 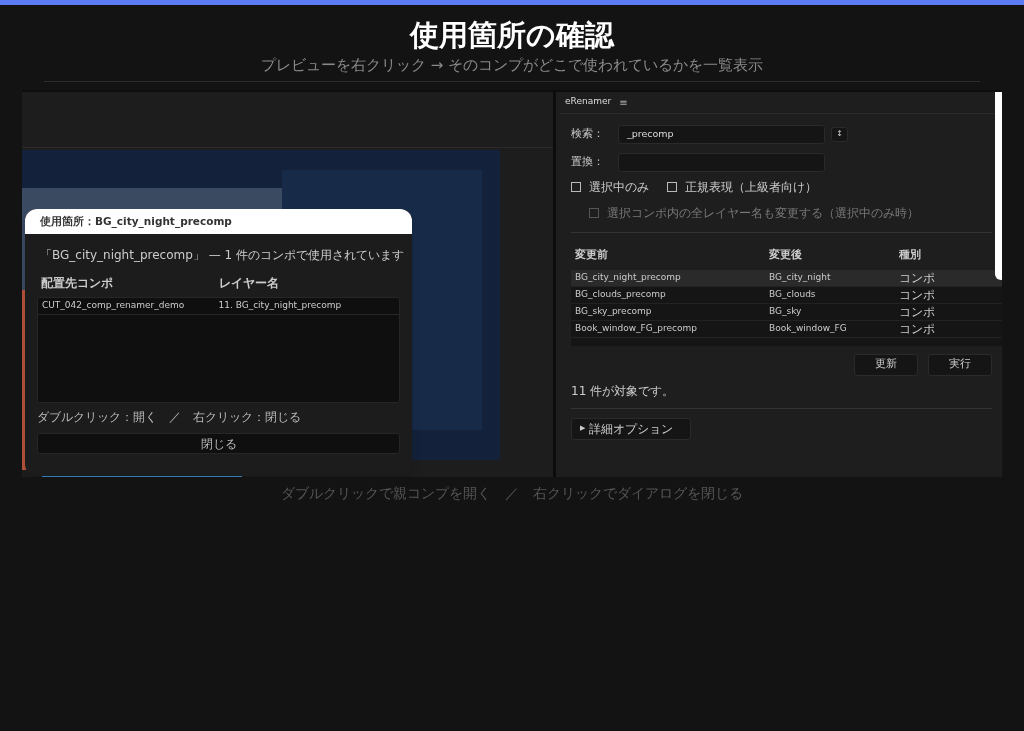 I want to click on checkbox-label: 選択中のみ, so click(x=619, y=187).